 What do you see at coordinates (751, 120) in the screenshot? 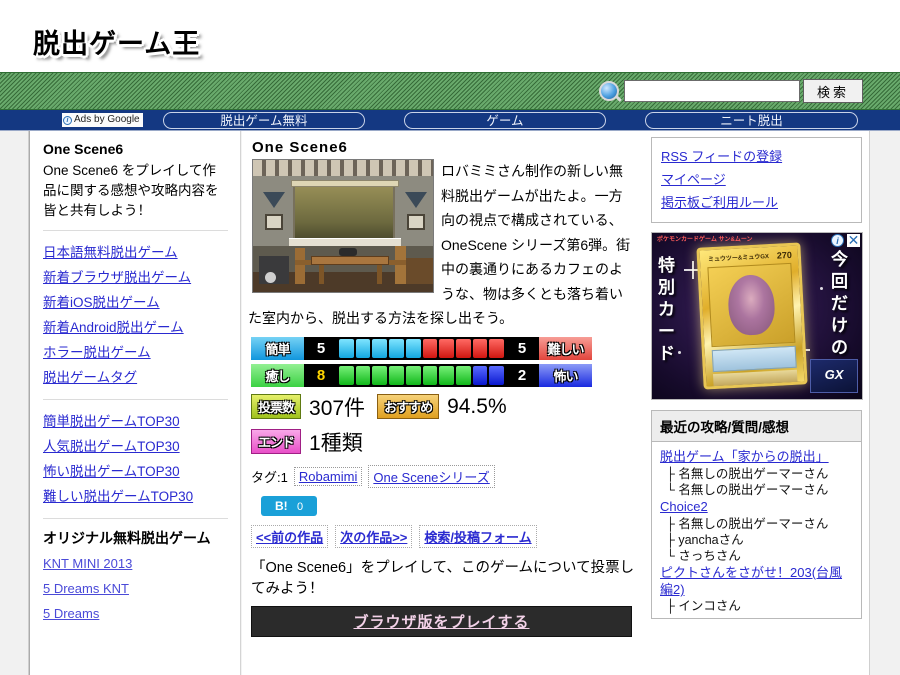
I see `nav-pill-neet-escape: ニート脱出` at bounding box center [751, 120].